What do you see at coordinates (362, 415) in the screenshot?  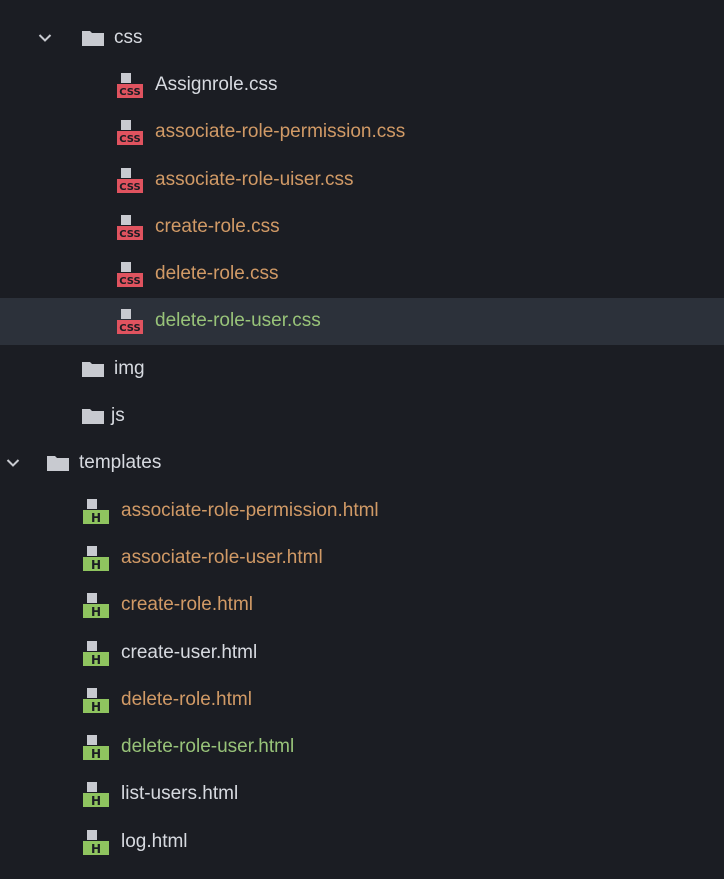 I see `tree-folder-js: js` at bounding box center [362, 415].